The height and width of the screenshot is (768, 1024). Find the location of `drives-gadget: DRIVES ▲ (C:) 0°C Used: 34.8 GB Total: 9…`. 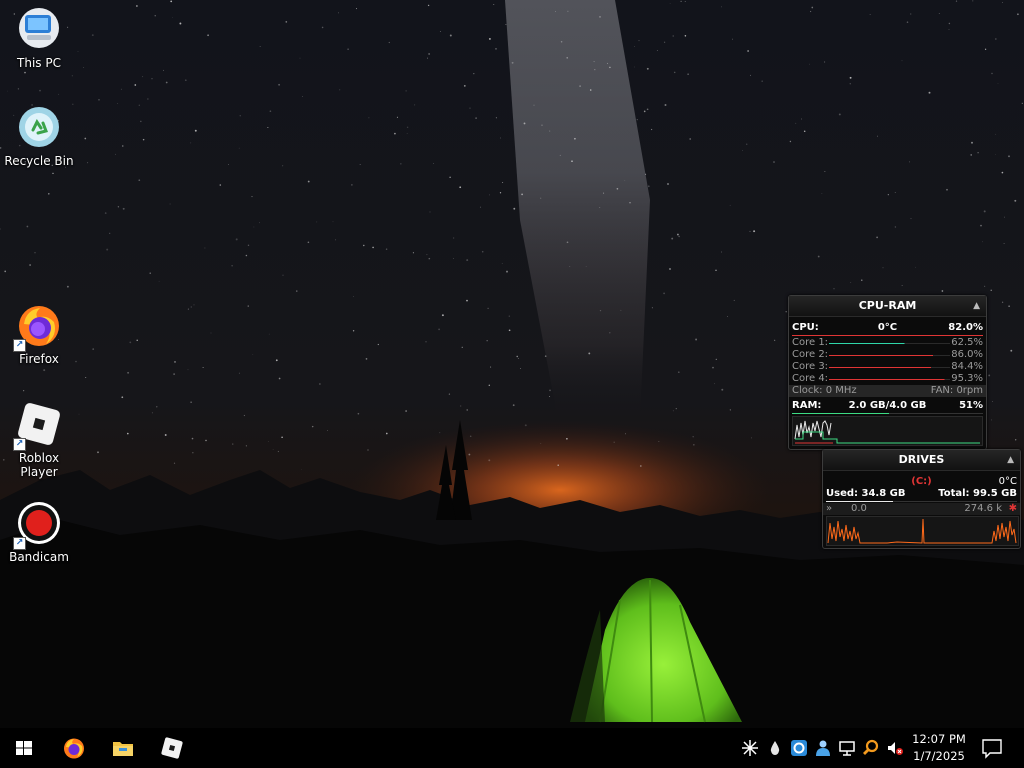

drives-gadget: DRIVES ▲ (C:) 0°C Used: 34.8 GB Total: 9… is located at coordinates (921, 499).